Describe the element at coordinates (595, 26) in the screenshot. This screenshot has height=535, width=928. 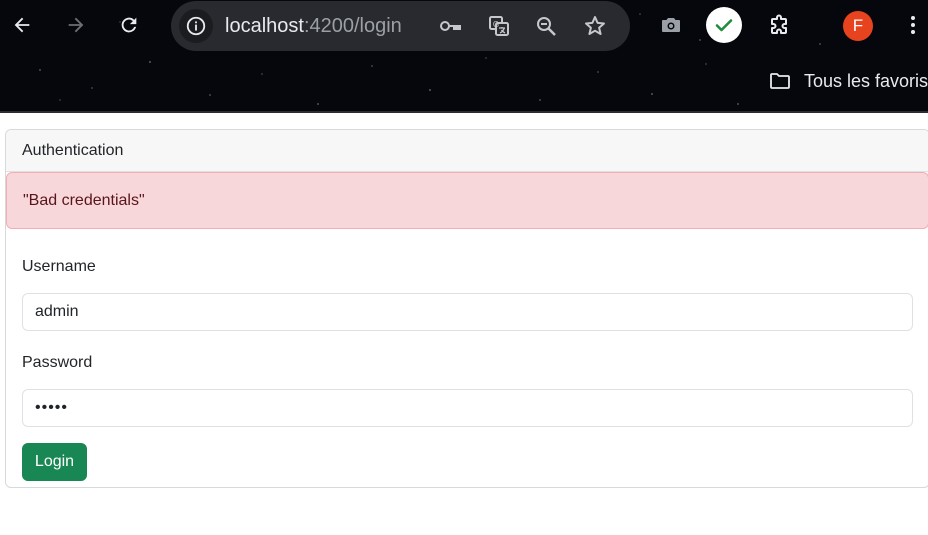
I see `bookmark-star-icon` at that location.